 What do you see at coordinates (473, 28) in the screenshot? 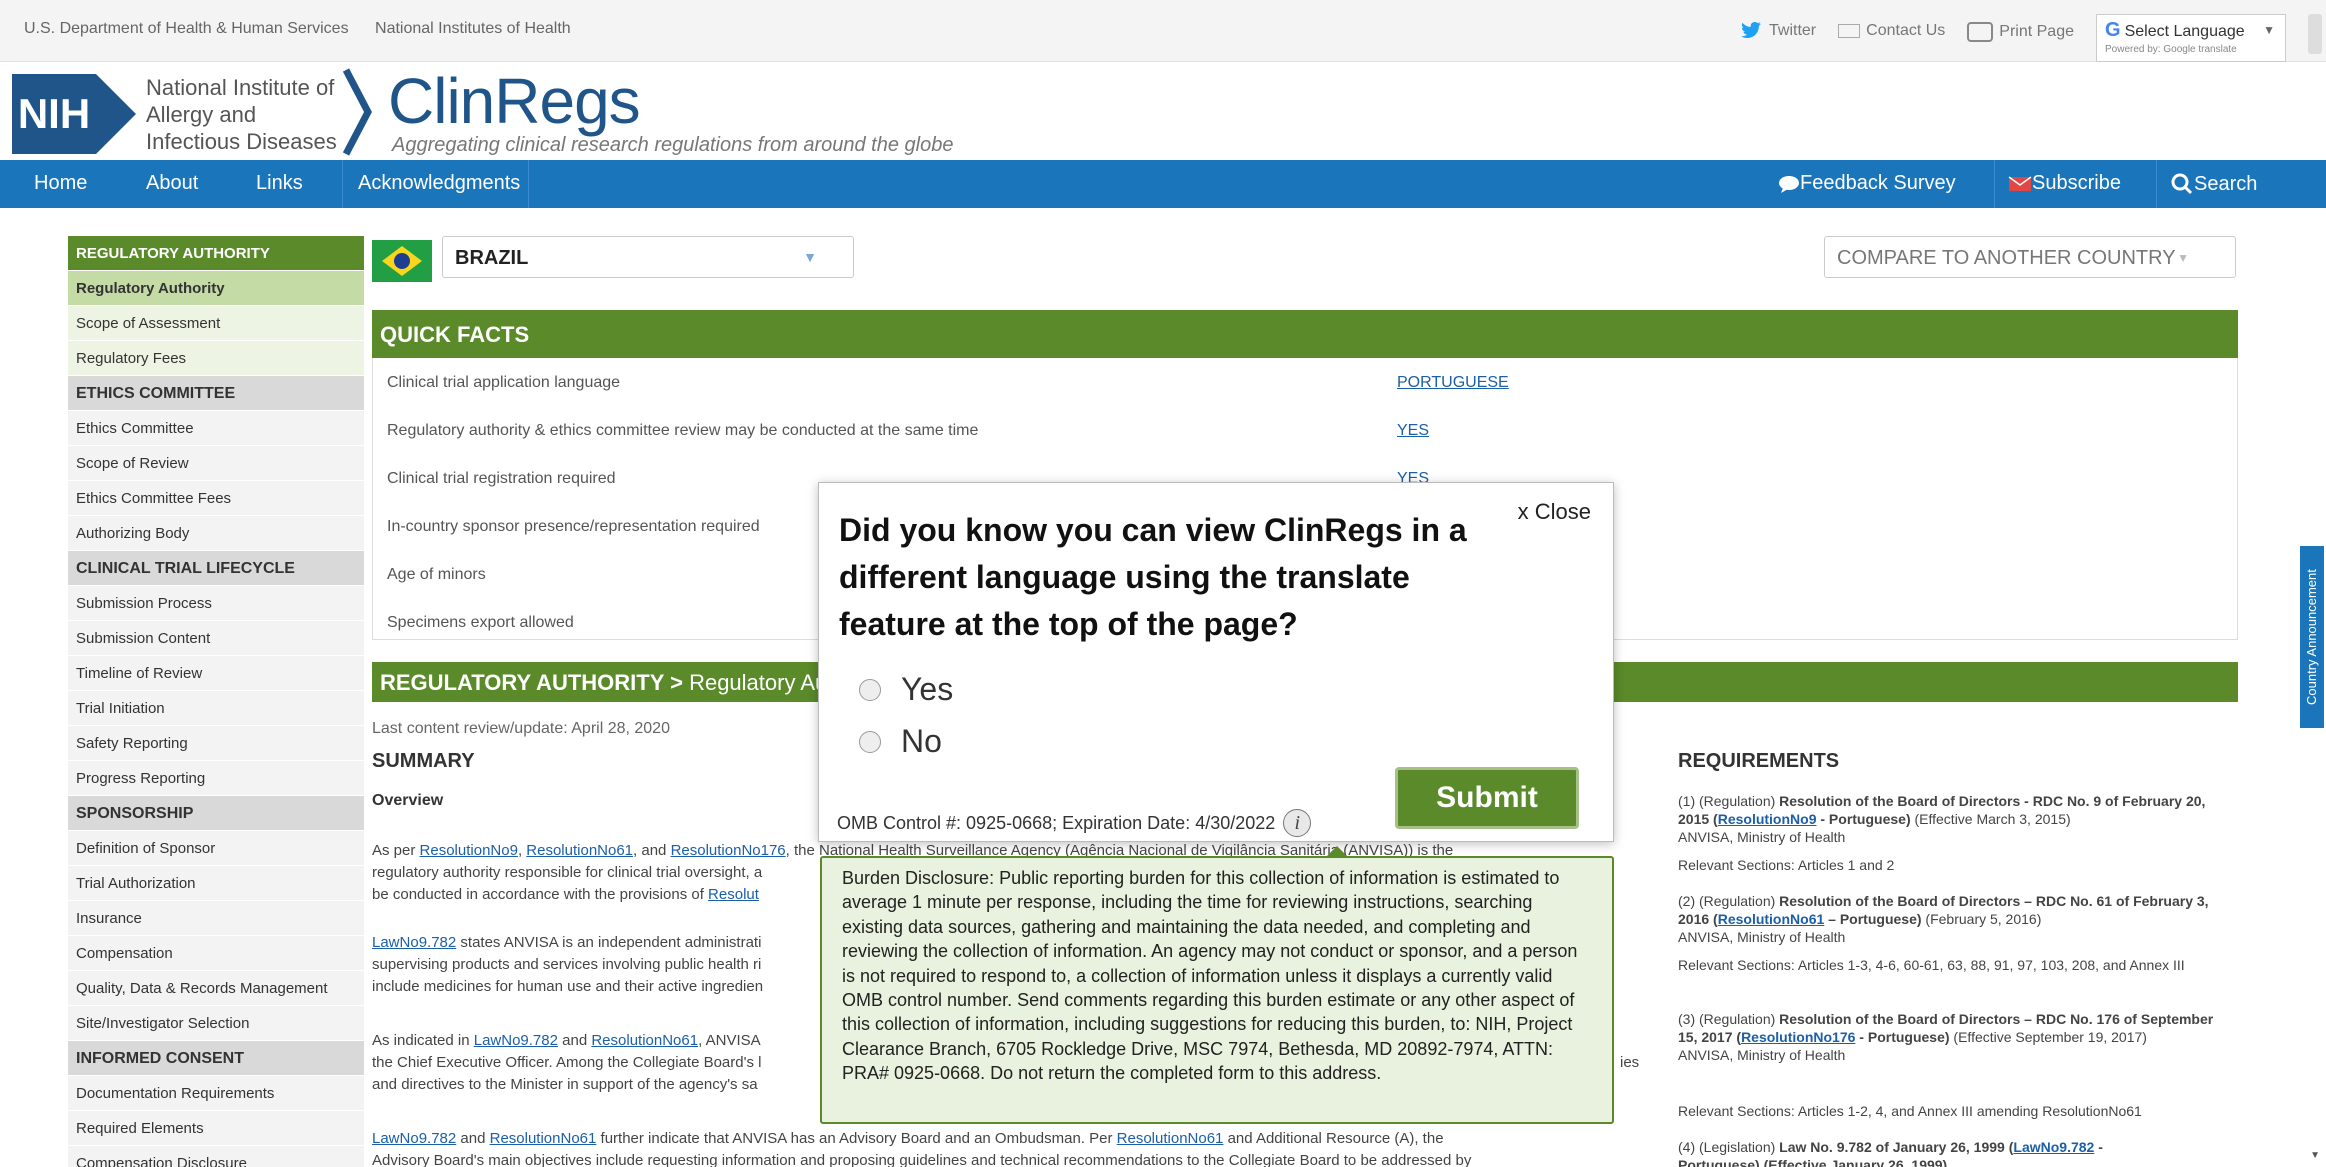
I see `nih-link: National Institutes of Health` at bounding box center [473, 28].